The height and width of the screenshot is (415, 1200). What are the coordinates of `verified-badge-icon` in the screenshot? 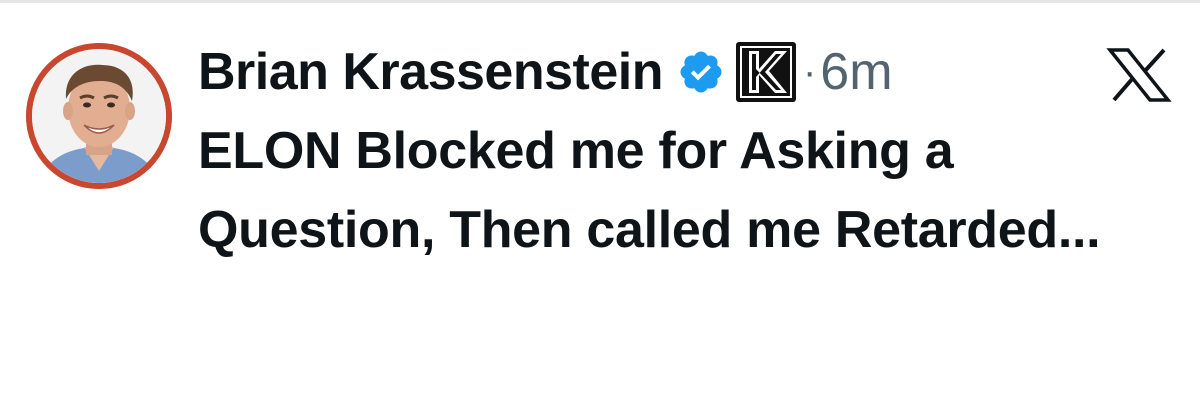 It's located at (701, 72).